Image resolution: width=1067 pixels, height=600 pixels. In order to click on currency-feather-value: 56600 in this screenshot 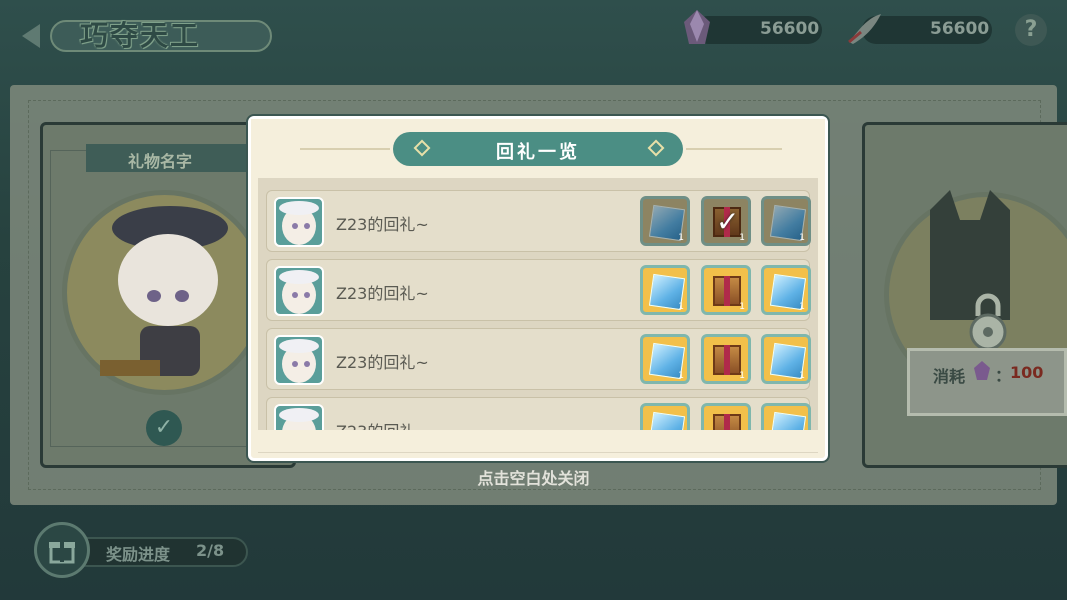, I will do `click(960, 29)`.